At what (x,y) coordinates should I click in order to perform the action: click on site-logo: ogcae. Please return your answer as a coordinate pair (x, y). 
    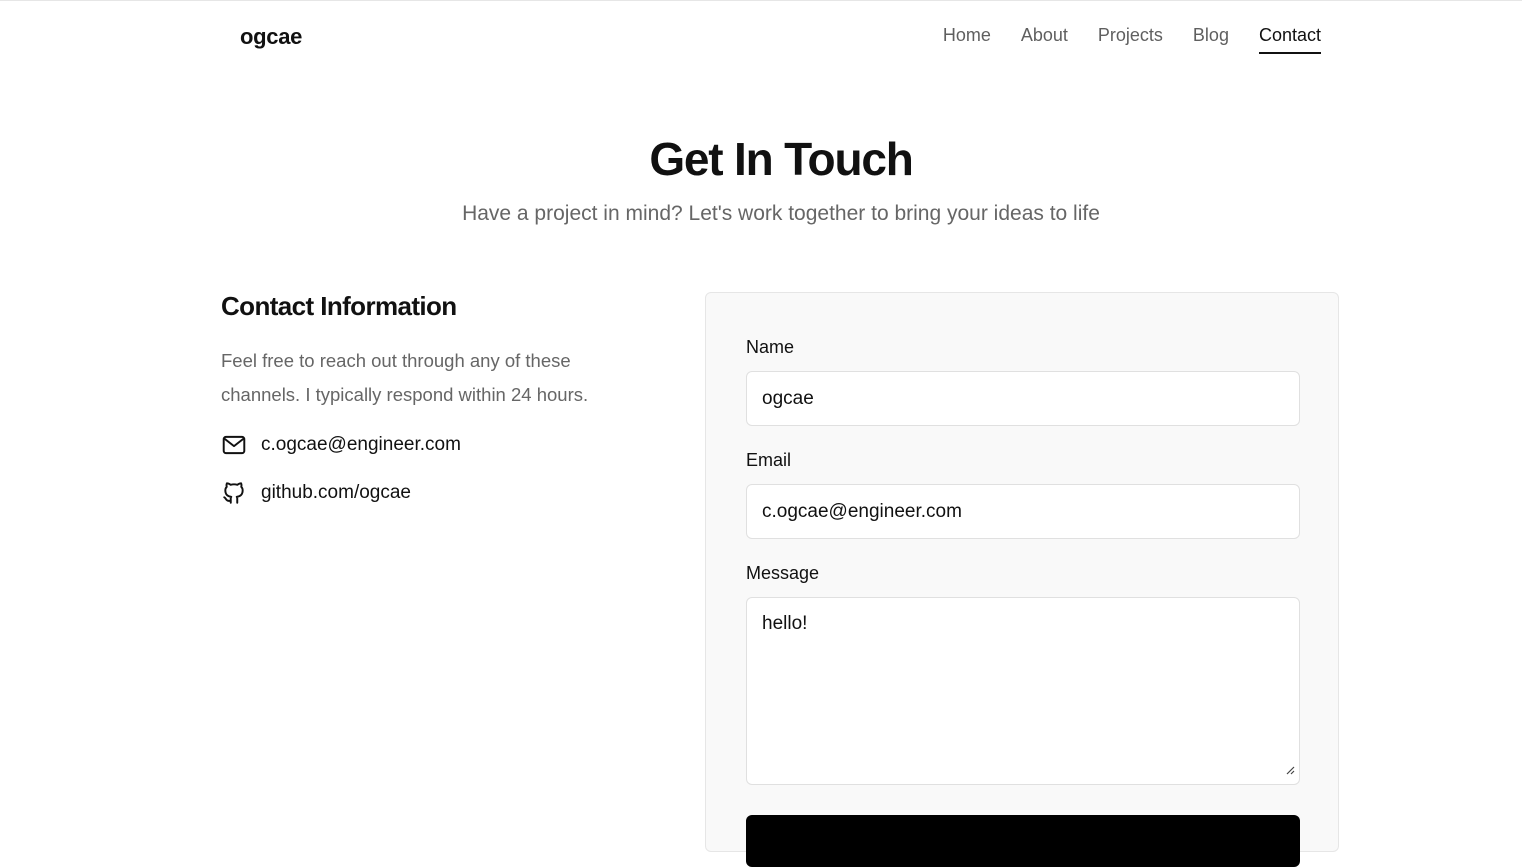
    Looking at the image, I should click on (271, 37).